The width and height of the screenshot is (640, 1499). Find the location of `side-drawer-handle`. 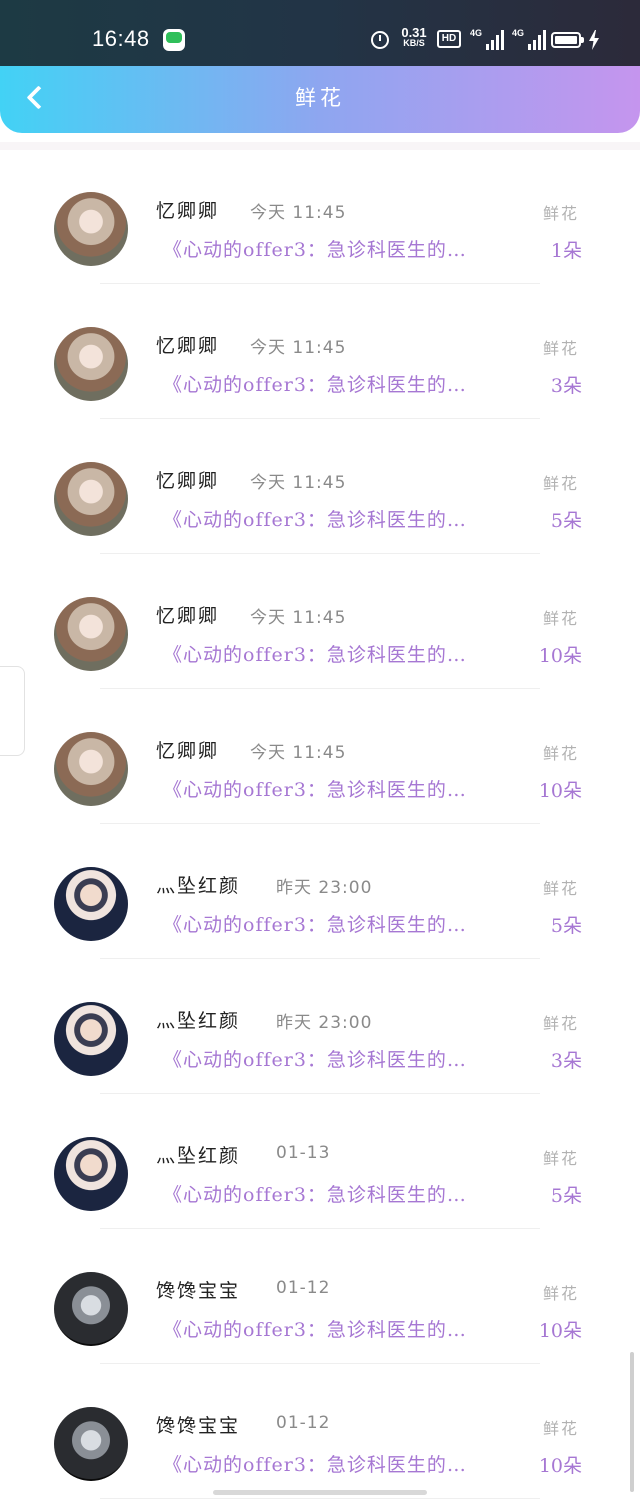

side-drawer-handle is located at coordinates (12, 711).